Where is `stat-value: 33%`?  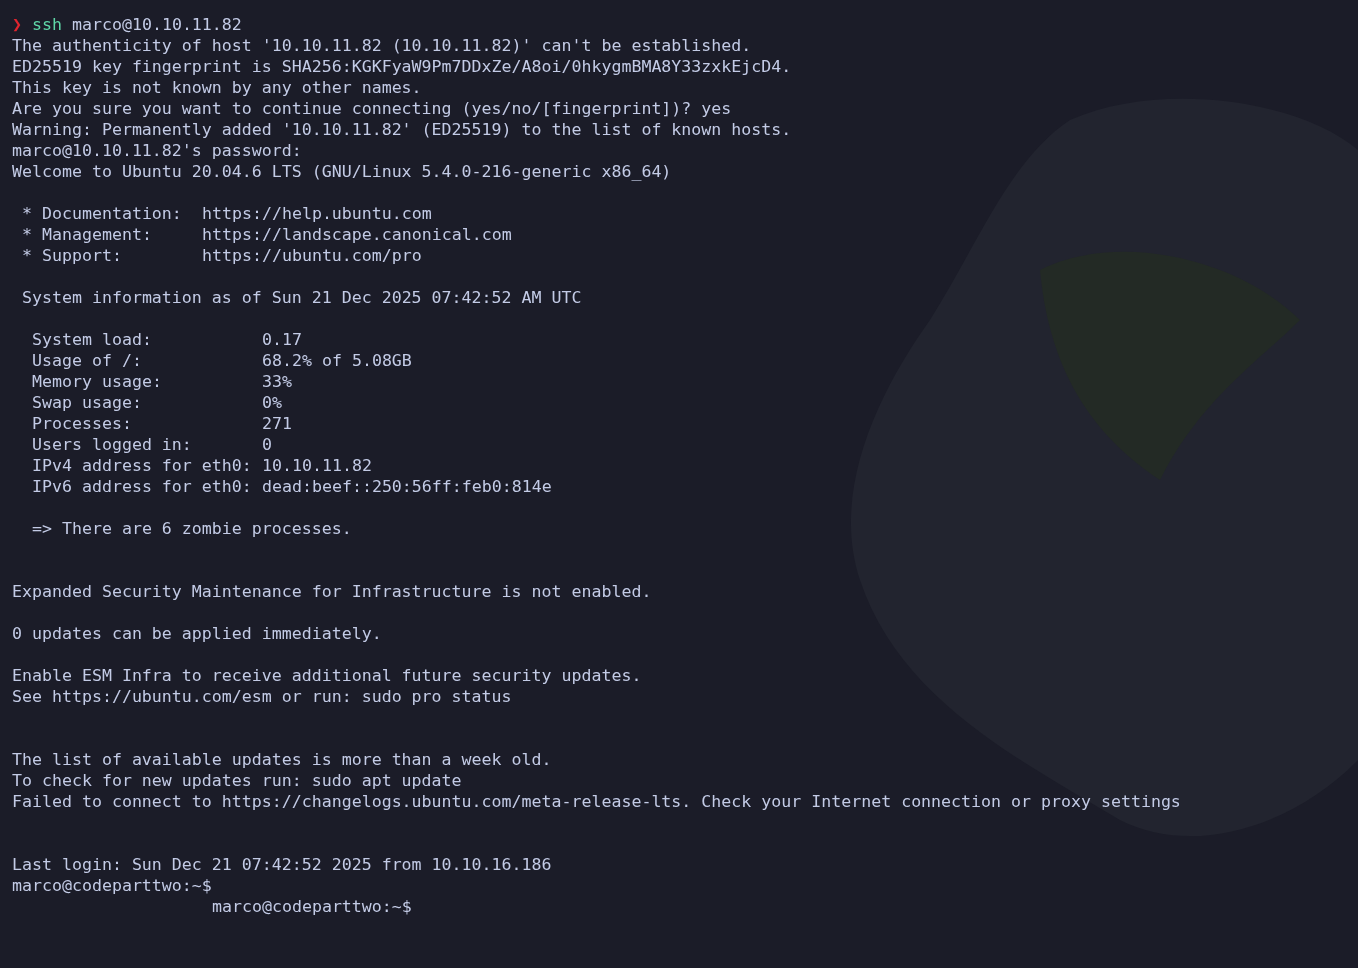
stat-value: 33% is located at coordinates (277, 381).